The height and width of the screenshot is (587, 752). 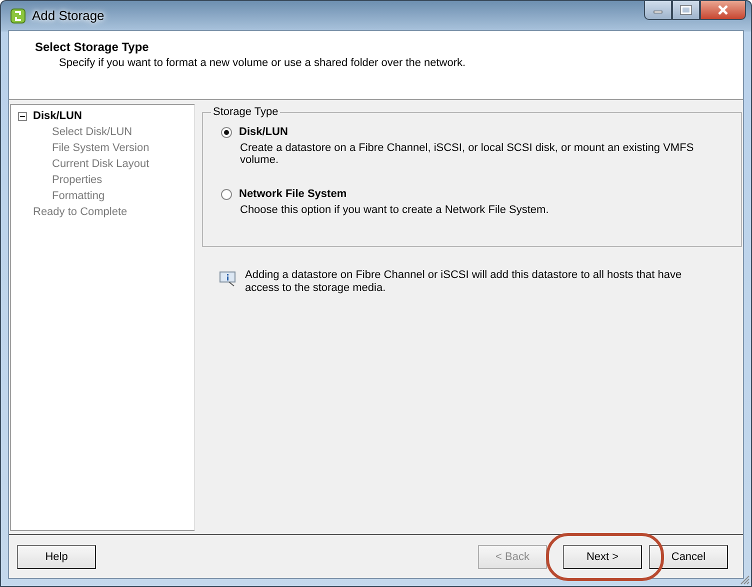 What do you see at coordinates (78, 196) in the screenshot?
I see `step-item: Formatting` at bounding box center [78, 196].